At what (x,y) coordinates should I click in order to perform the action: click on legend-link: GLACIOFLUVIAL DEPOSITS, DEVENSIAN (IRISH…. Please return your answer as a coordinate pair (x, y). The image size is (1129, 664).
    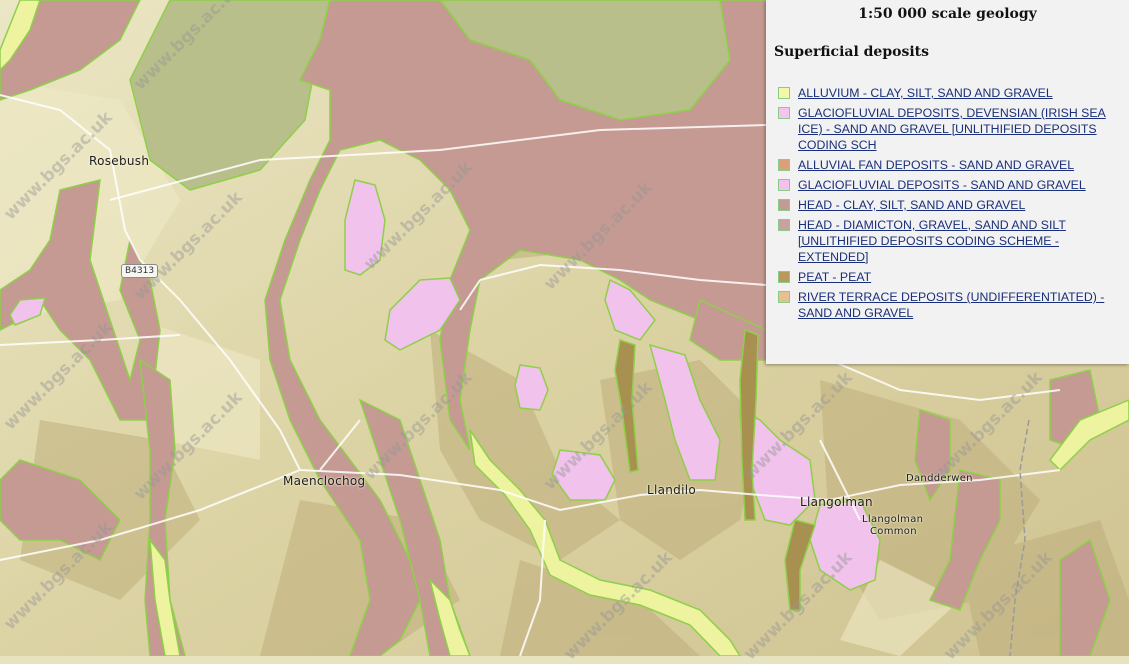
    Looking at the image, I should click on (960, 129).